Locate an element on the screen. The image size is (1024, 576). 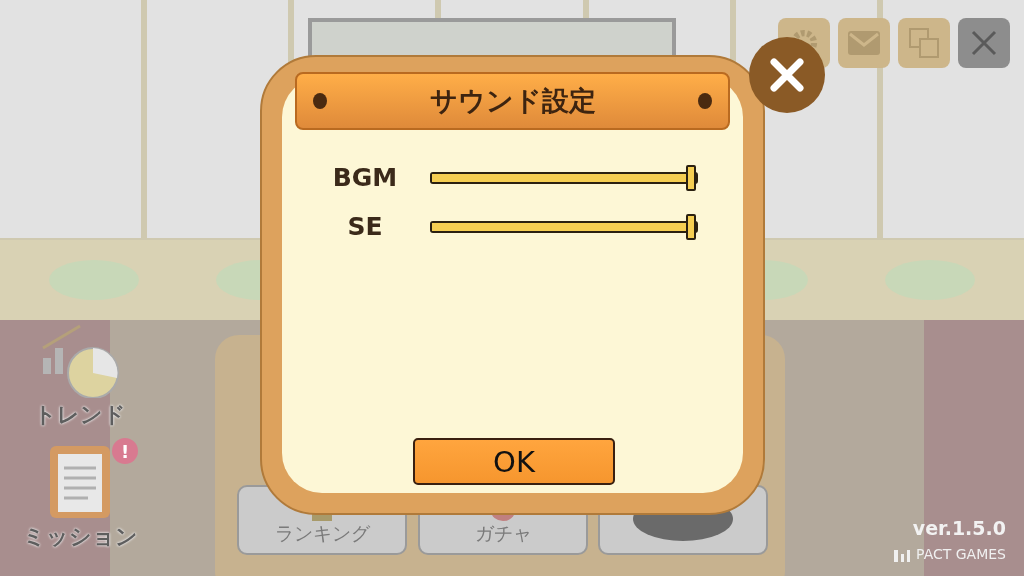
side-menu-item: ミッション ! is located at coordinates (80, 496).